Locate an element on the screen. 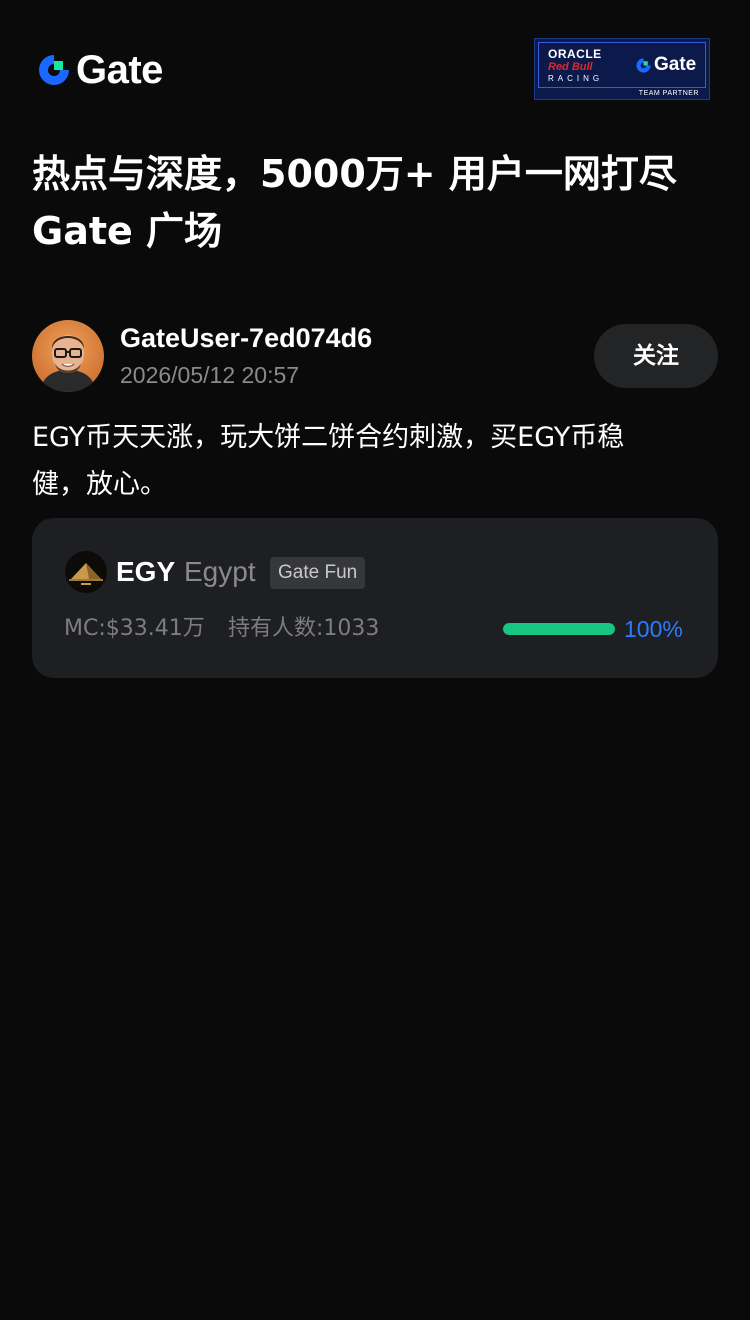 Image resolution: width=750 pixels, height=1320 pixels. token-symbol: EGY is located at coordinates (146, 571).